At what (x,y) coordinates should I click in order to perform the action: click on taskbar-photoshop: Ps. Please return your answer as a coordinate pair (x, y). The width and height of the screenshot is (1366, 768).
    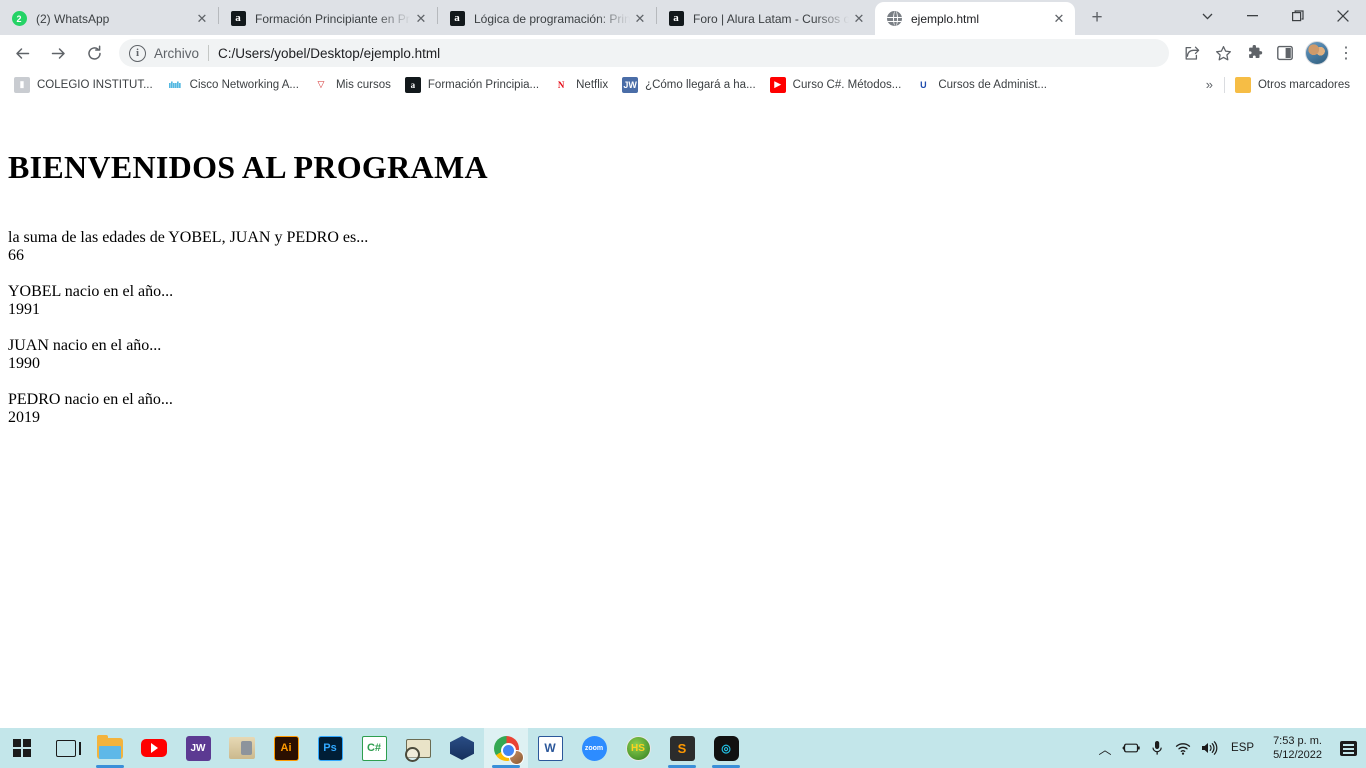
    Looking at the image, I should click on (330, 748).